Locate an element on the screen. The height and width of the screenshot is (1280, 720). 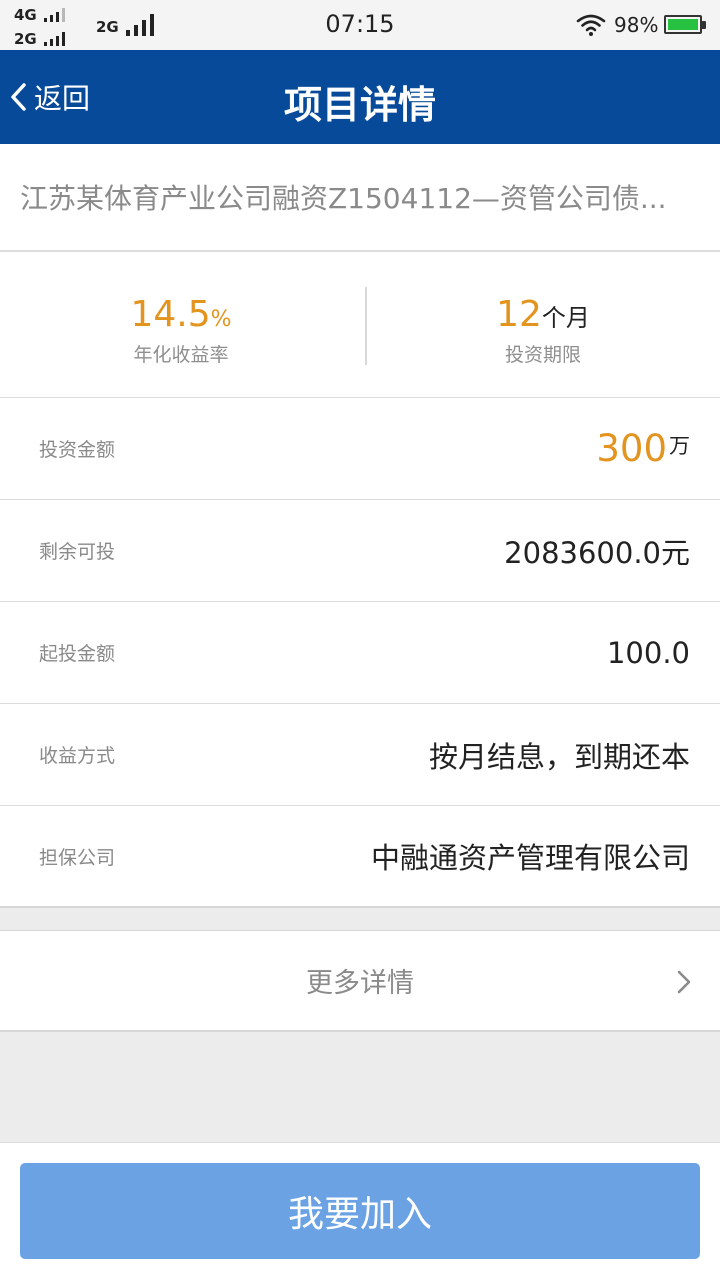
amount-label: 投资金额 is located at coordinates (77, 450).